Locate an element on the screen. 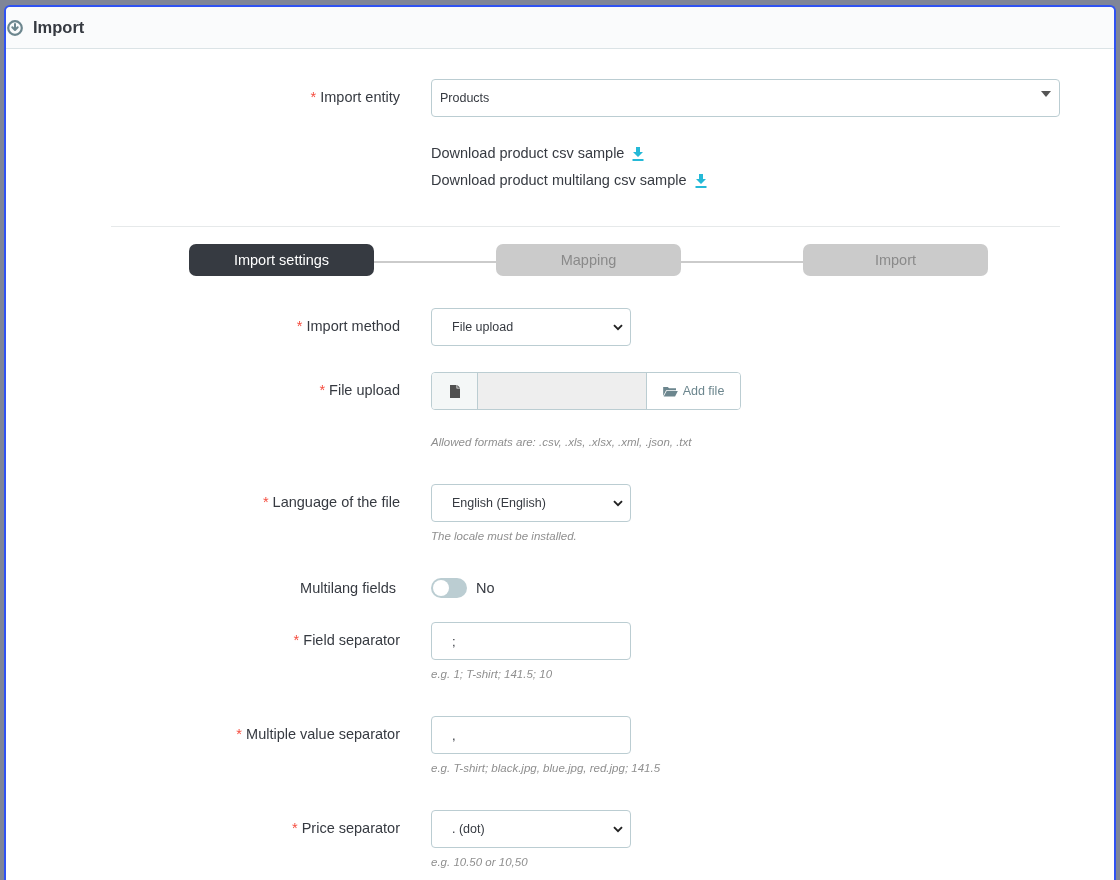  field-label: * Price separator is located at coordinates (346, 828).